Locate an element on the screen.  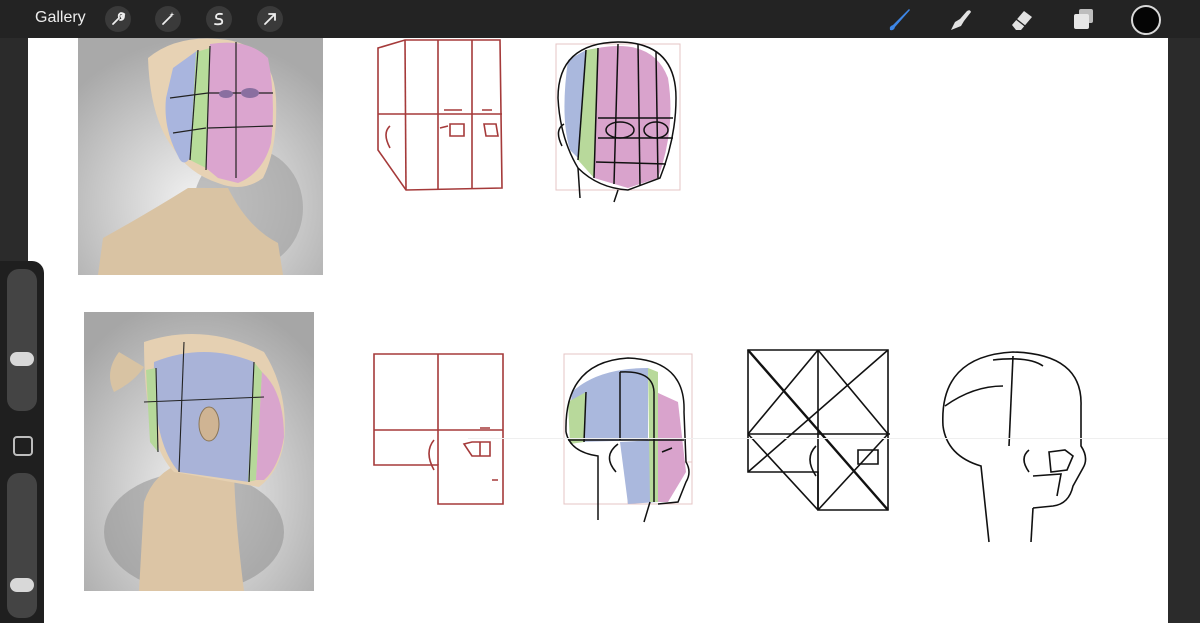
magic-wand-icon is located at coordinates (168, 19).